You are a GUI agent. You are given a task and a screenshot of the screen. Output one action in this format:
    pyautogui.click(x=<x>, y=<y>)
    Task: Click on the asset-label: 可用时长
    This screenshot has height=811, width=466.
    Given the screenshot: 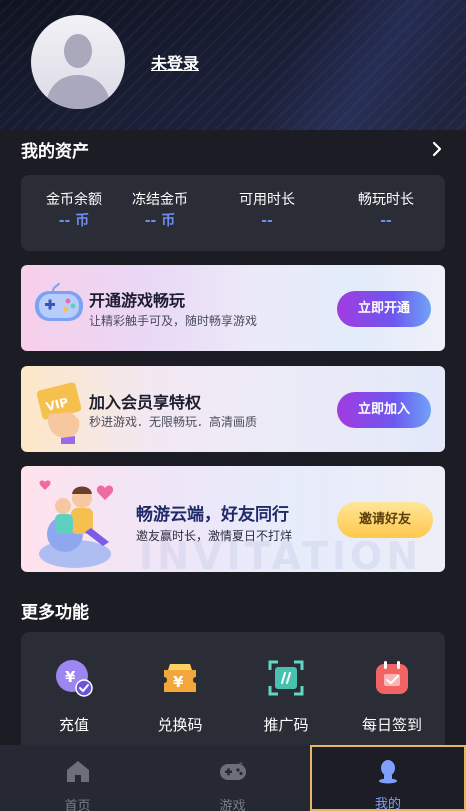 What is the action you would take?
    pyautogui.click(x=267, y=200)
    